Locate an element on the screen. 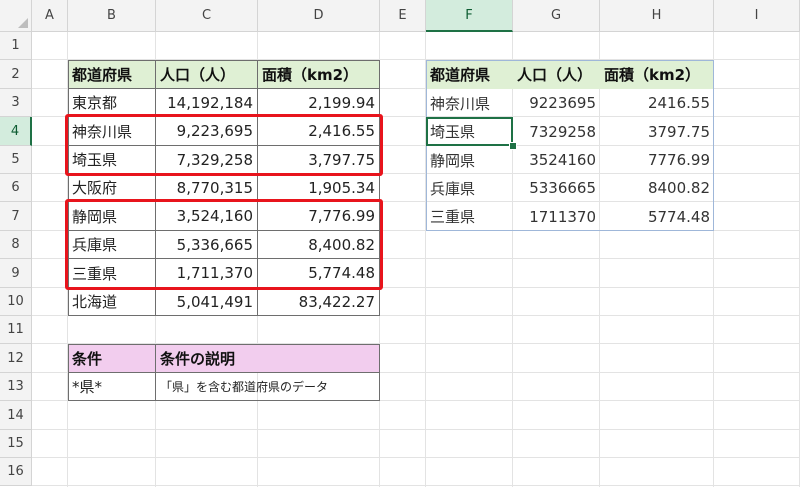  row-header-13: 13 is located at coordinates (16, 387).